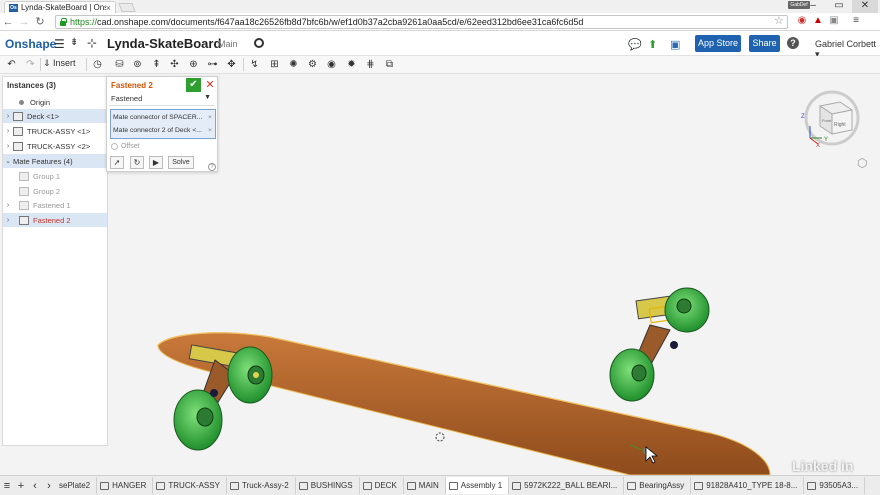 The width and height of the screenshot is (880, 495). Describe the element at coordinates (119, 64) in the screenshot. I see `fastened-mate-icon: ⛁` at that location.